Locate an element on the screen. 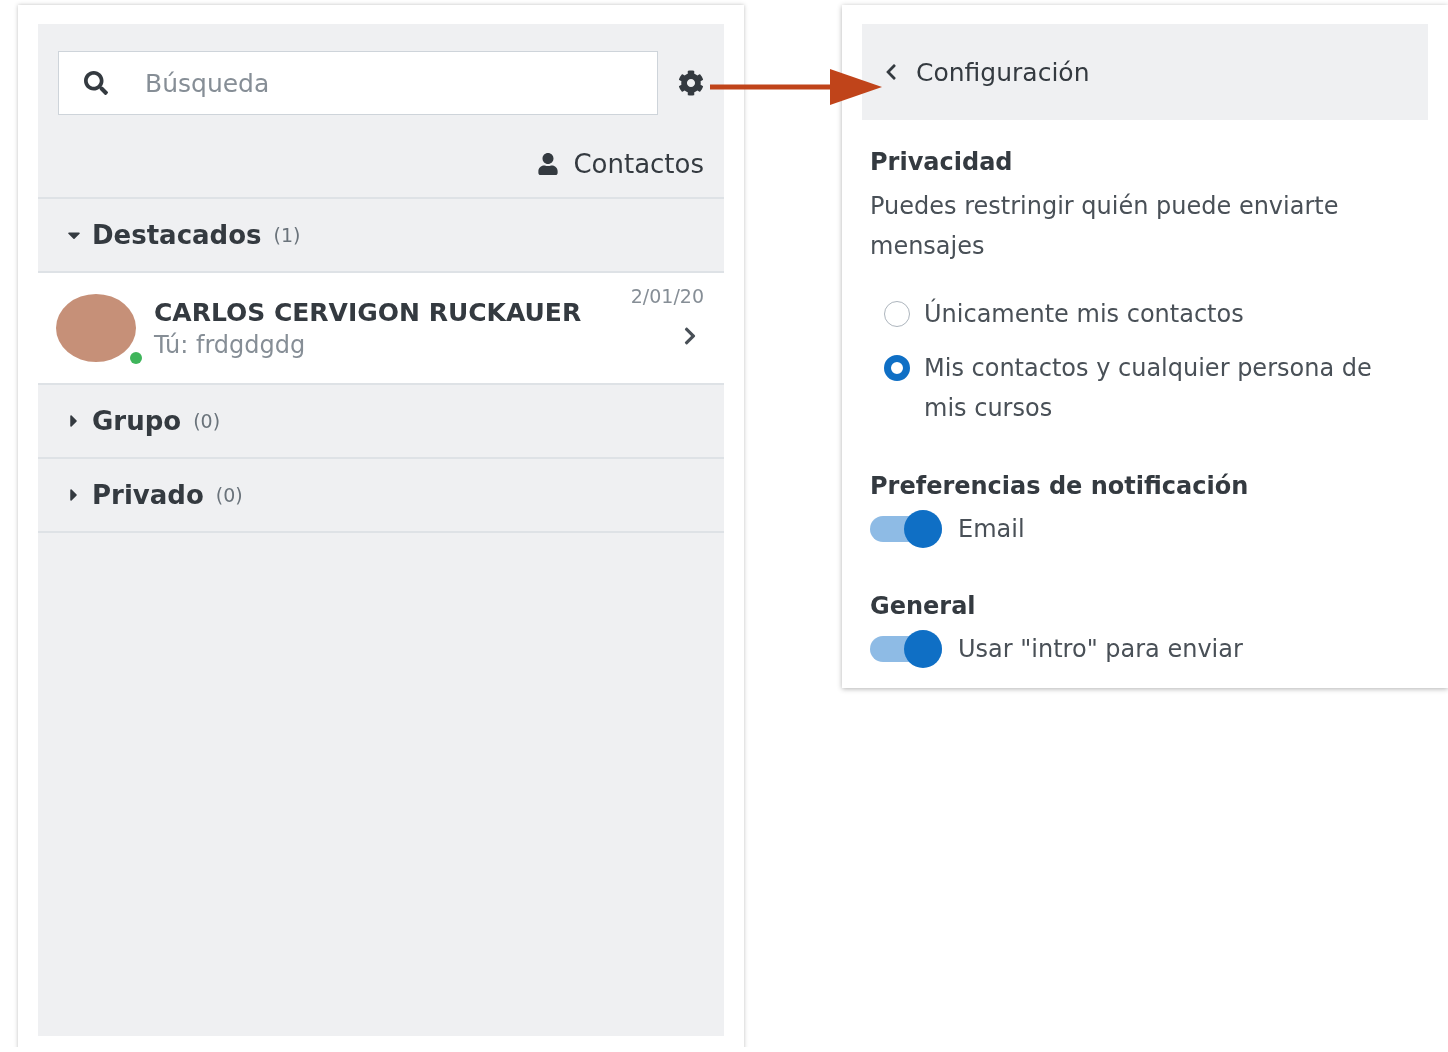  search-field: Búsqueda is located at coordinates (358, 83).